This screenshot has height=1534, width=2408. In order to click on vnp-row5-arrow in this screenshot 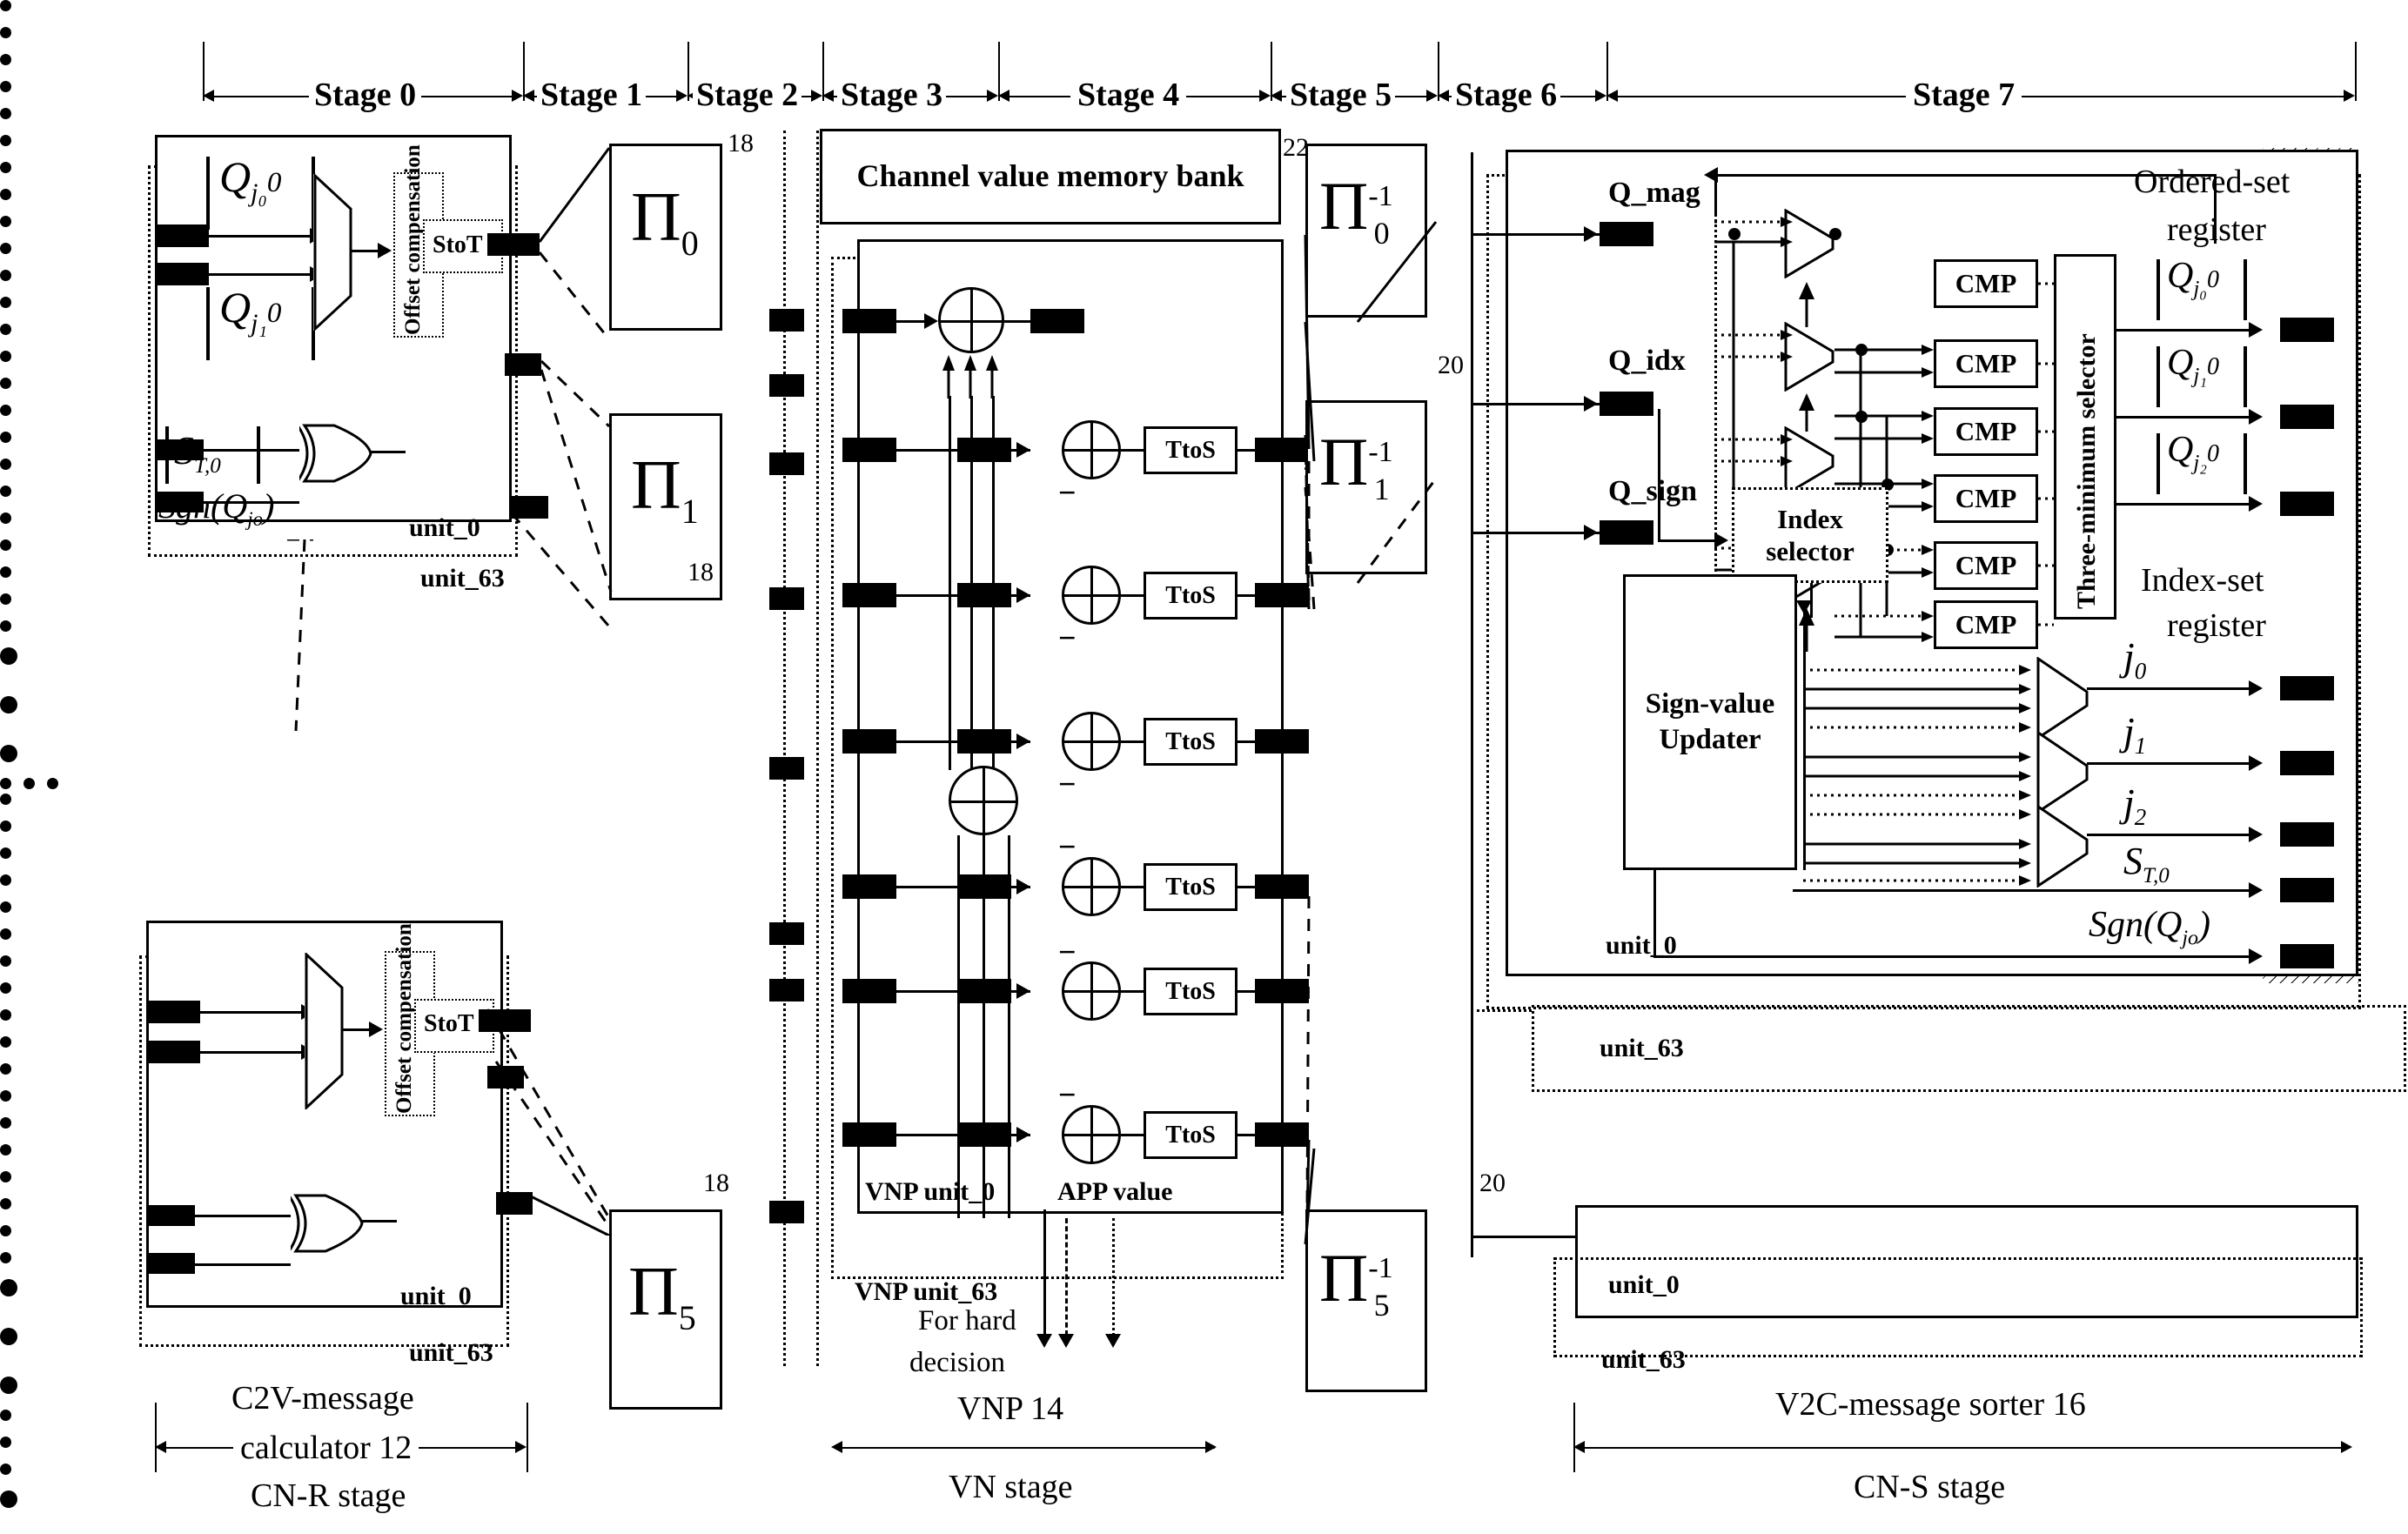, I will do `click(1023, 991)`.